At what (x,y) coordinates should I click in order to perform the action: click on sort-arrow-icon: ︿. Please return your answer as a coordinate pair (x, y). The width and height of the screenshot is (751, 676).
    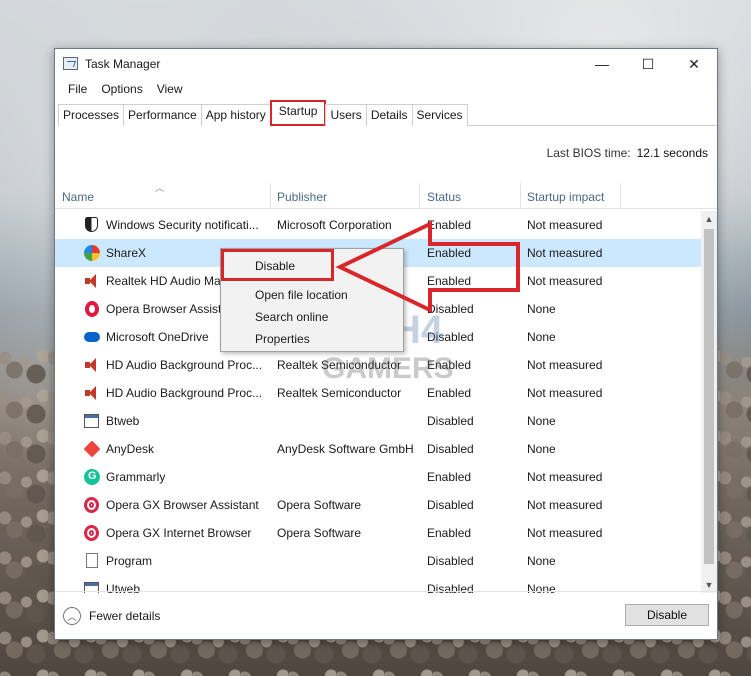
    Looking at the image, I should click on (160, 188).